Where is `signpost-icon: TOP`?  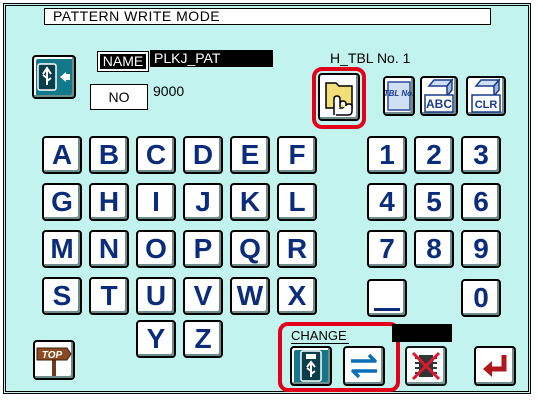 signpost-icon: TOP is located at coordinates (54, 361).